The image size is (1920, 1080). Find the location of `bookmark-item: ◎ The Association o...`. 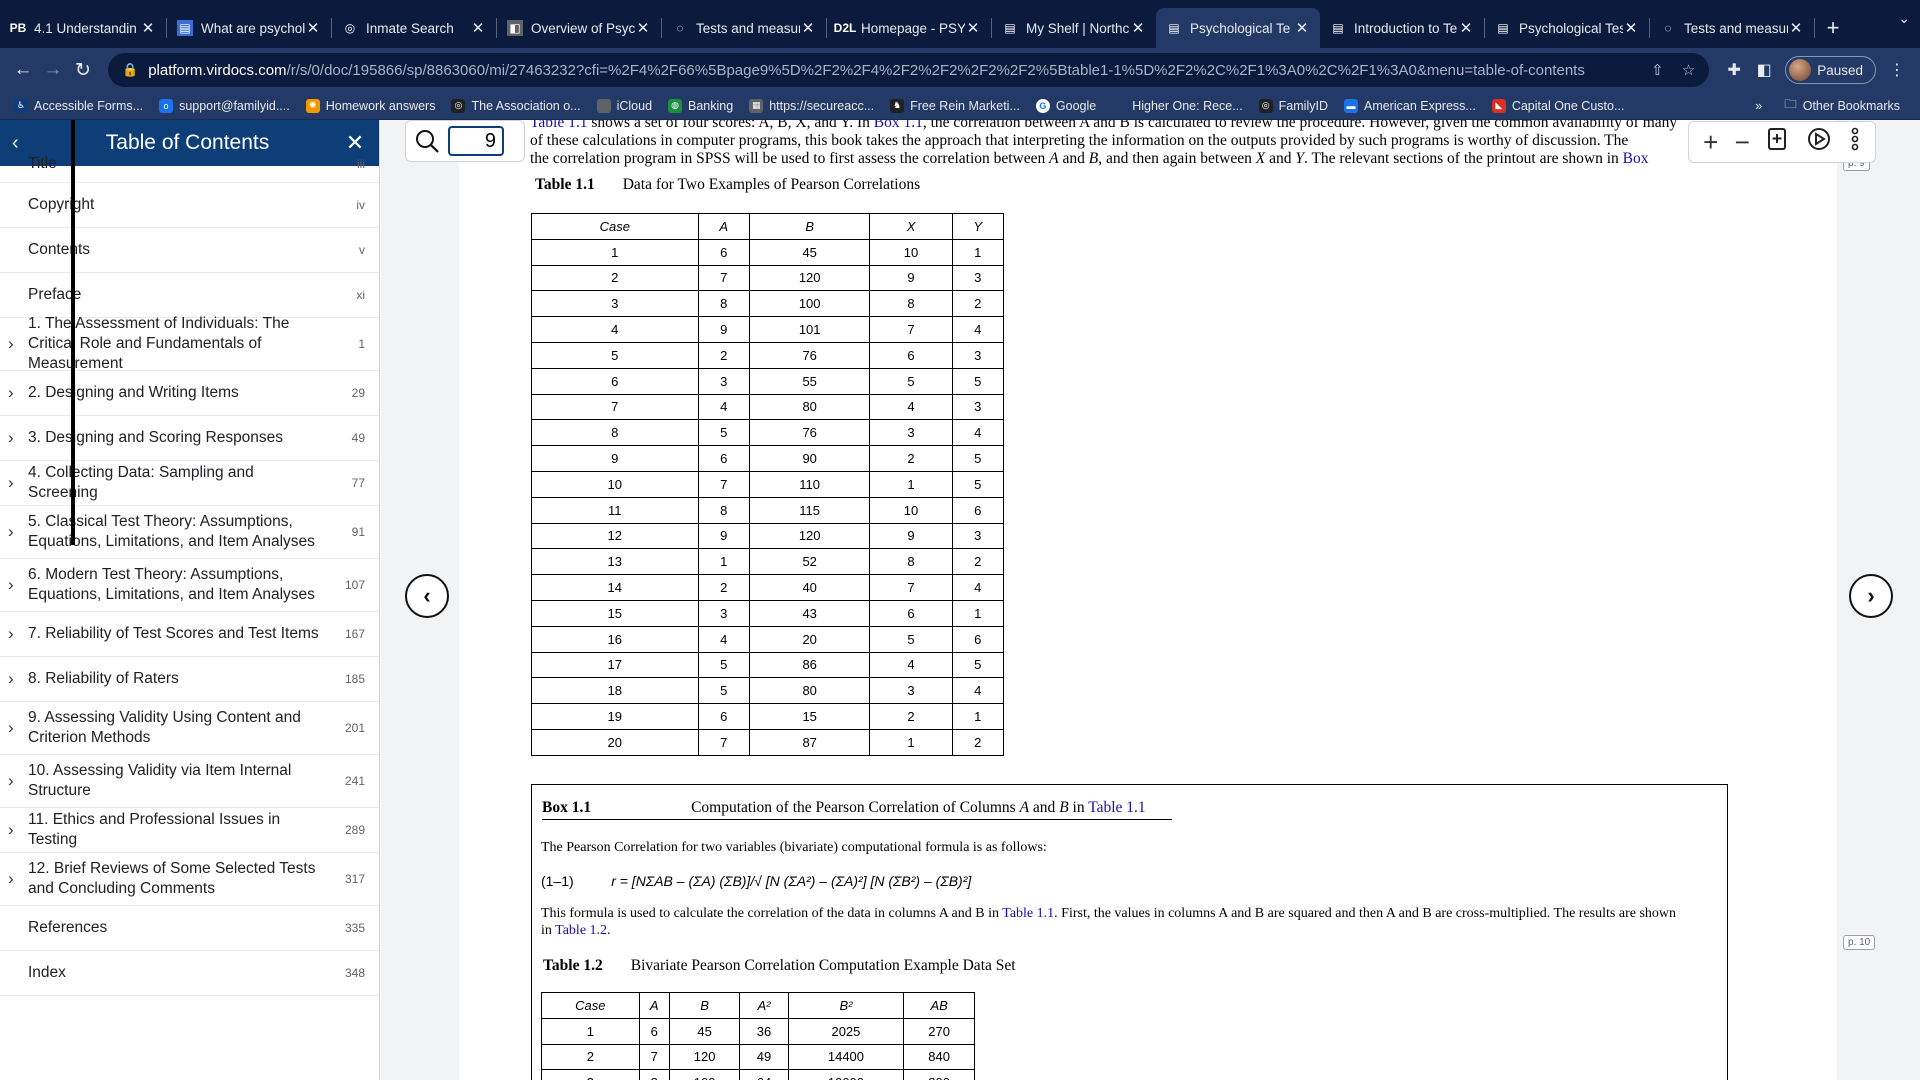

bookmark-item: ◎ The Association o... is located at coordinates (515, 105).